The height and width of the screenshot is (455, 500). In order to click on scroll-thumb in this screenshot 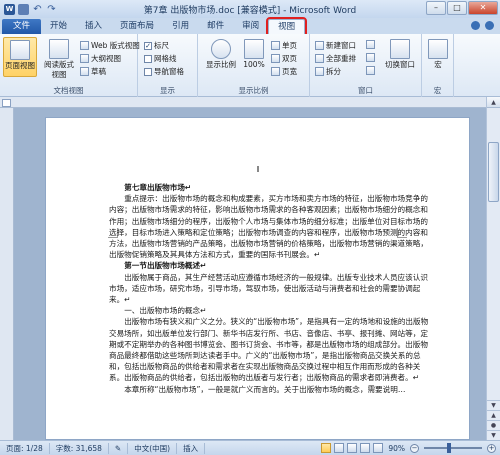, I will do `click(493, 172)`.